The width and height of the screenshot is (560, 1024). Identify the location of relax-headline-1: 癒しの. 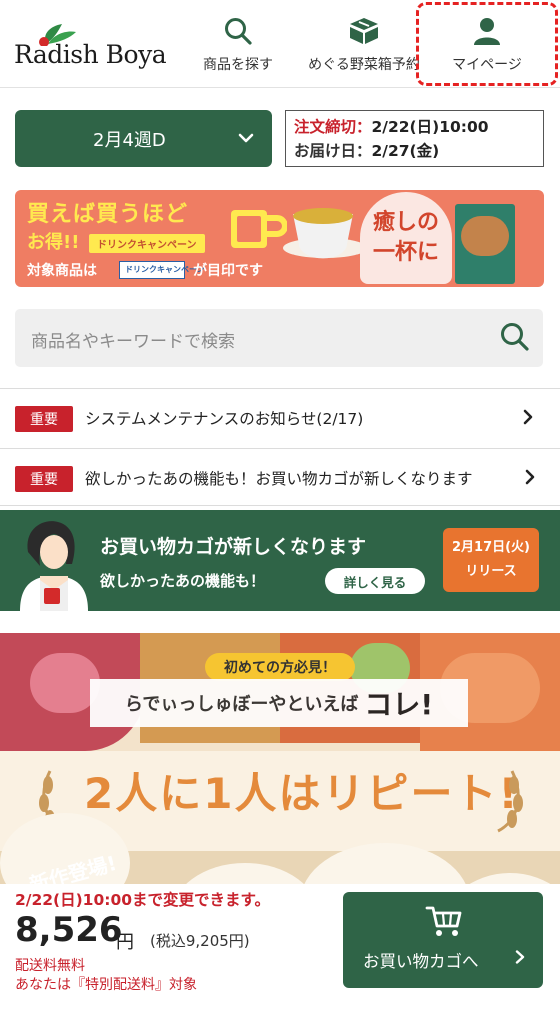
(405, 222).